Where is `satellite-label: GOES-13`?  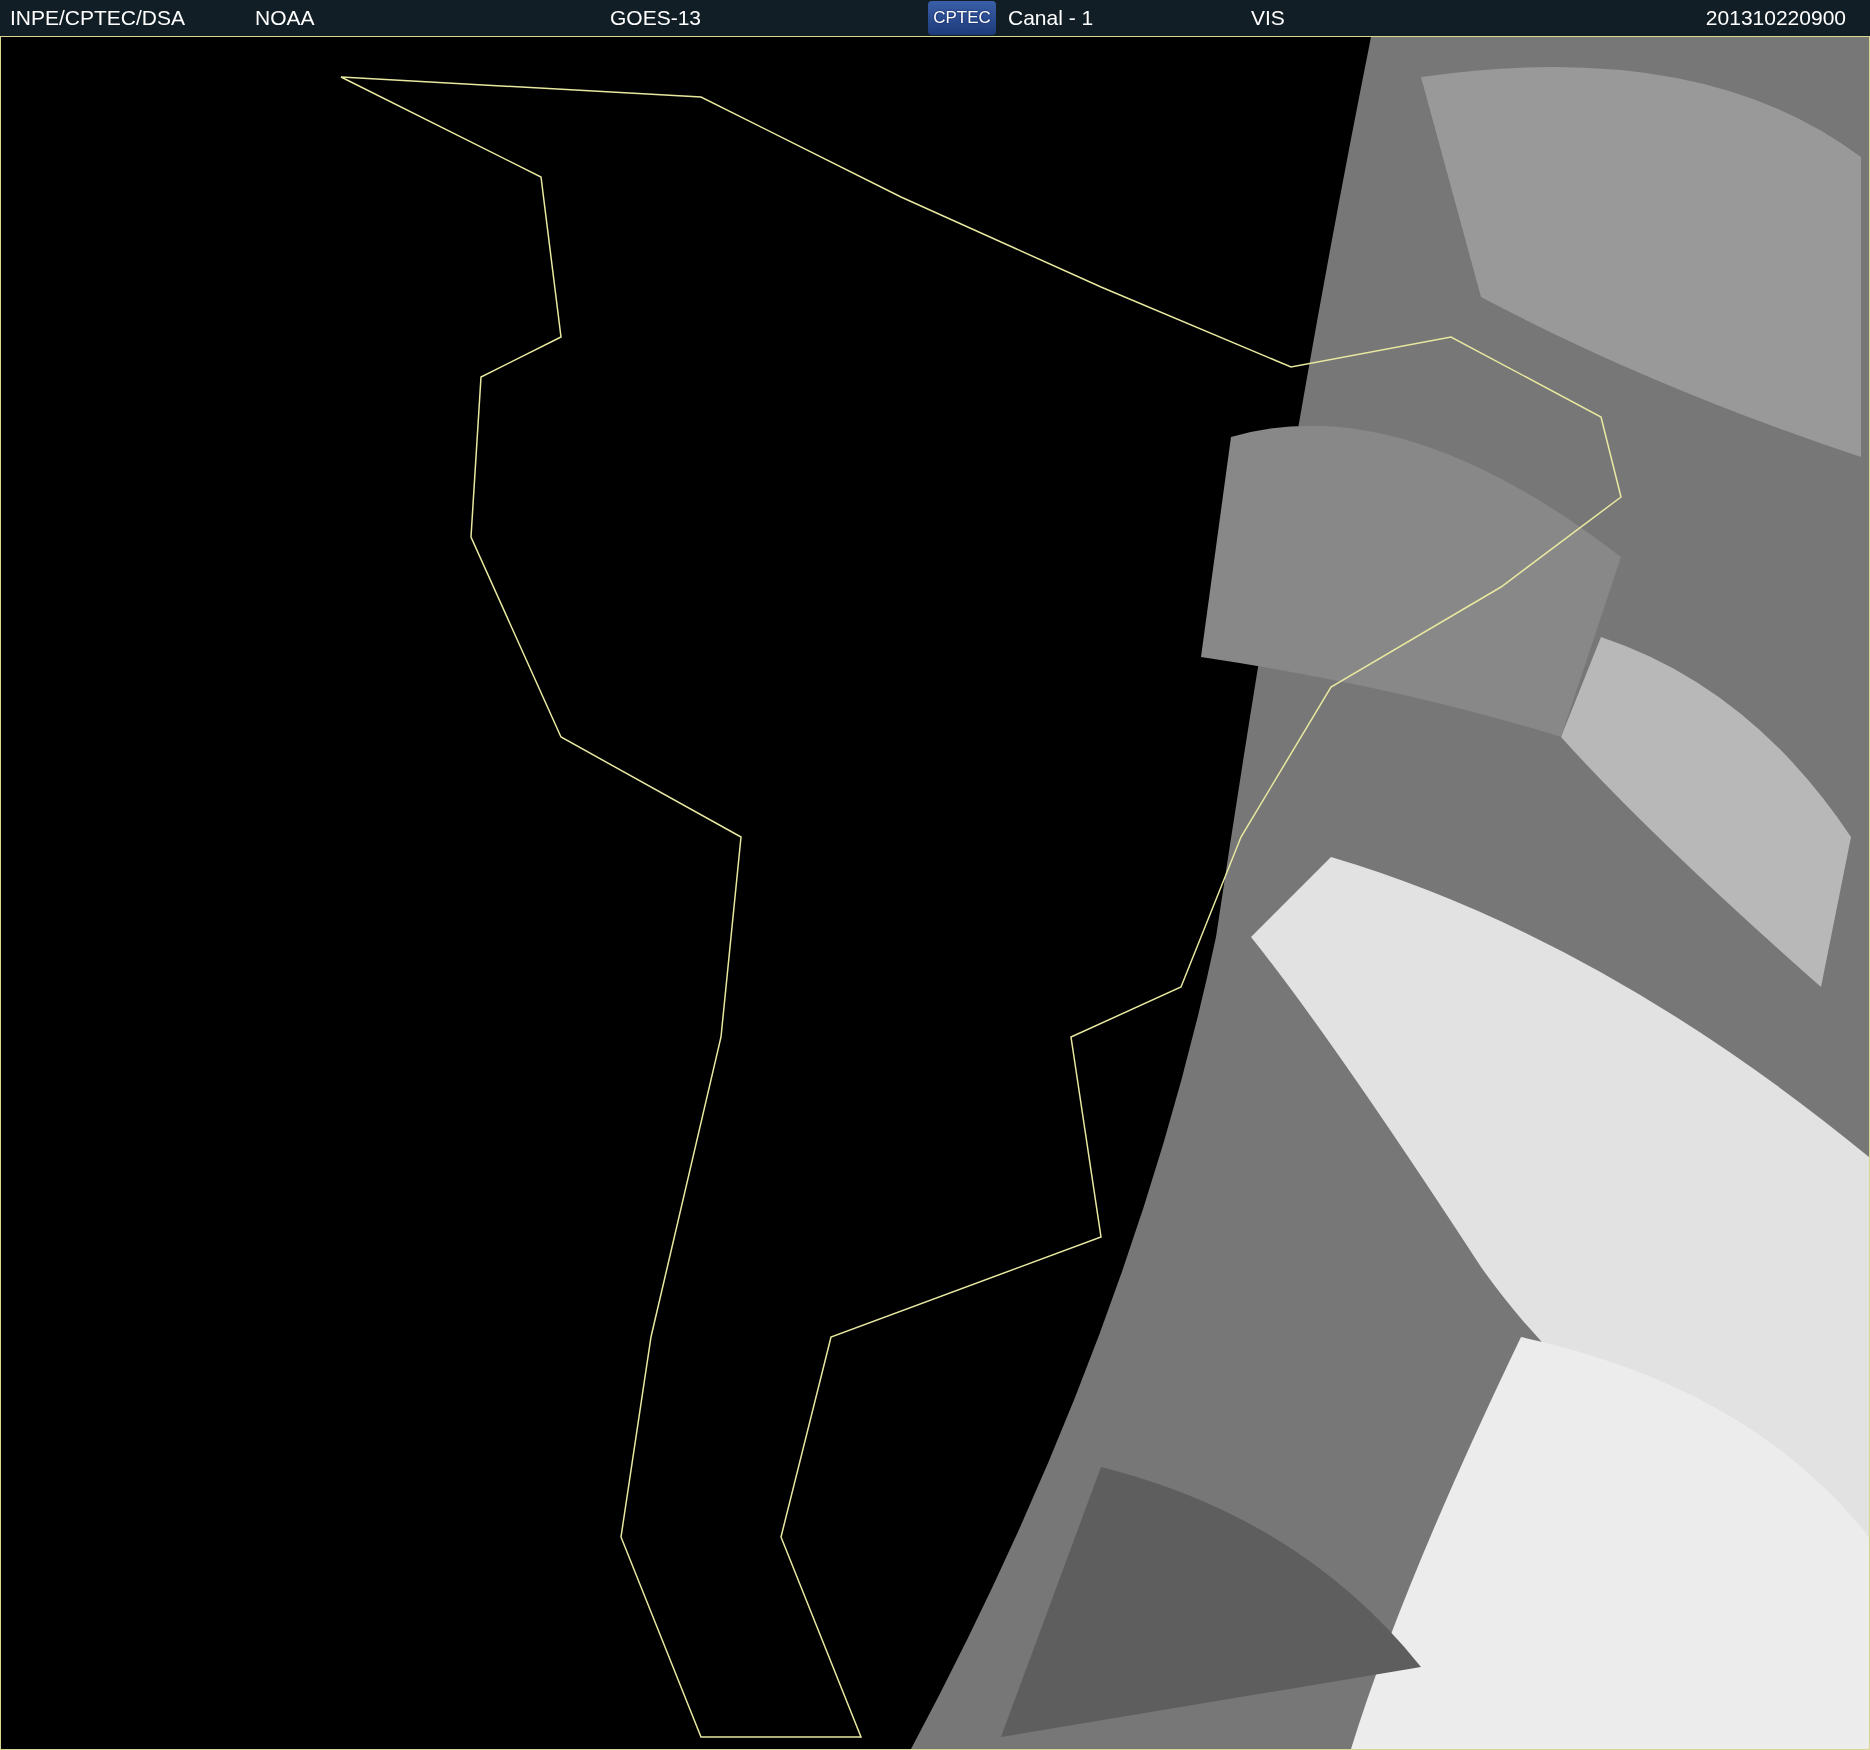
satellite-label: GOES-13 is located at coordinates (656, 18).